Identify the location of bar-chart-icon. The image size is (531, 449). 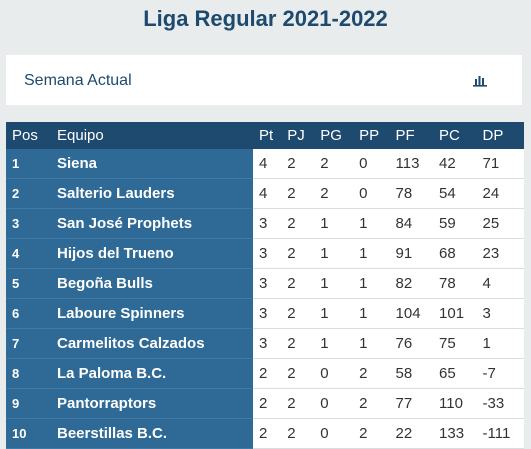
(480, 80).